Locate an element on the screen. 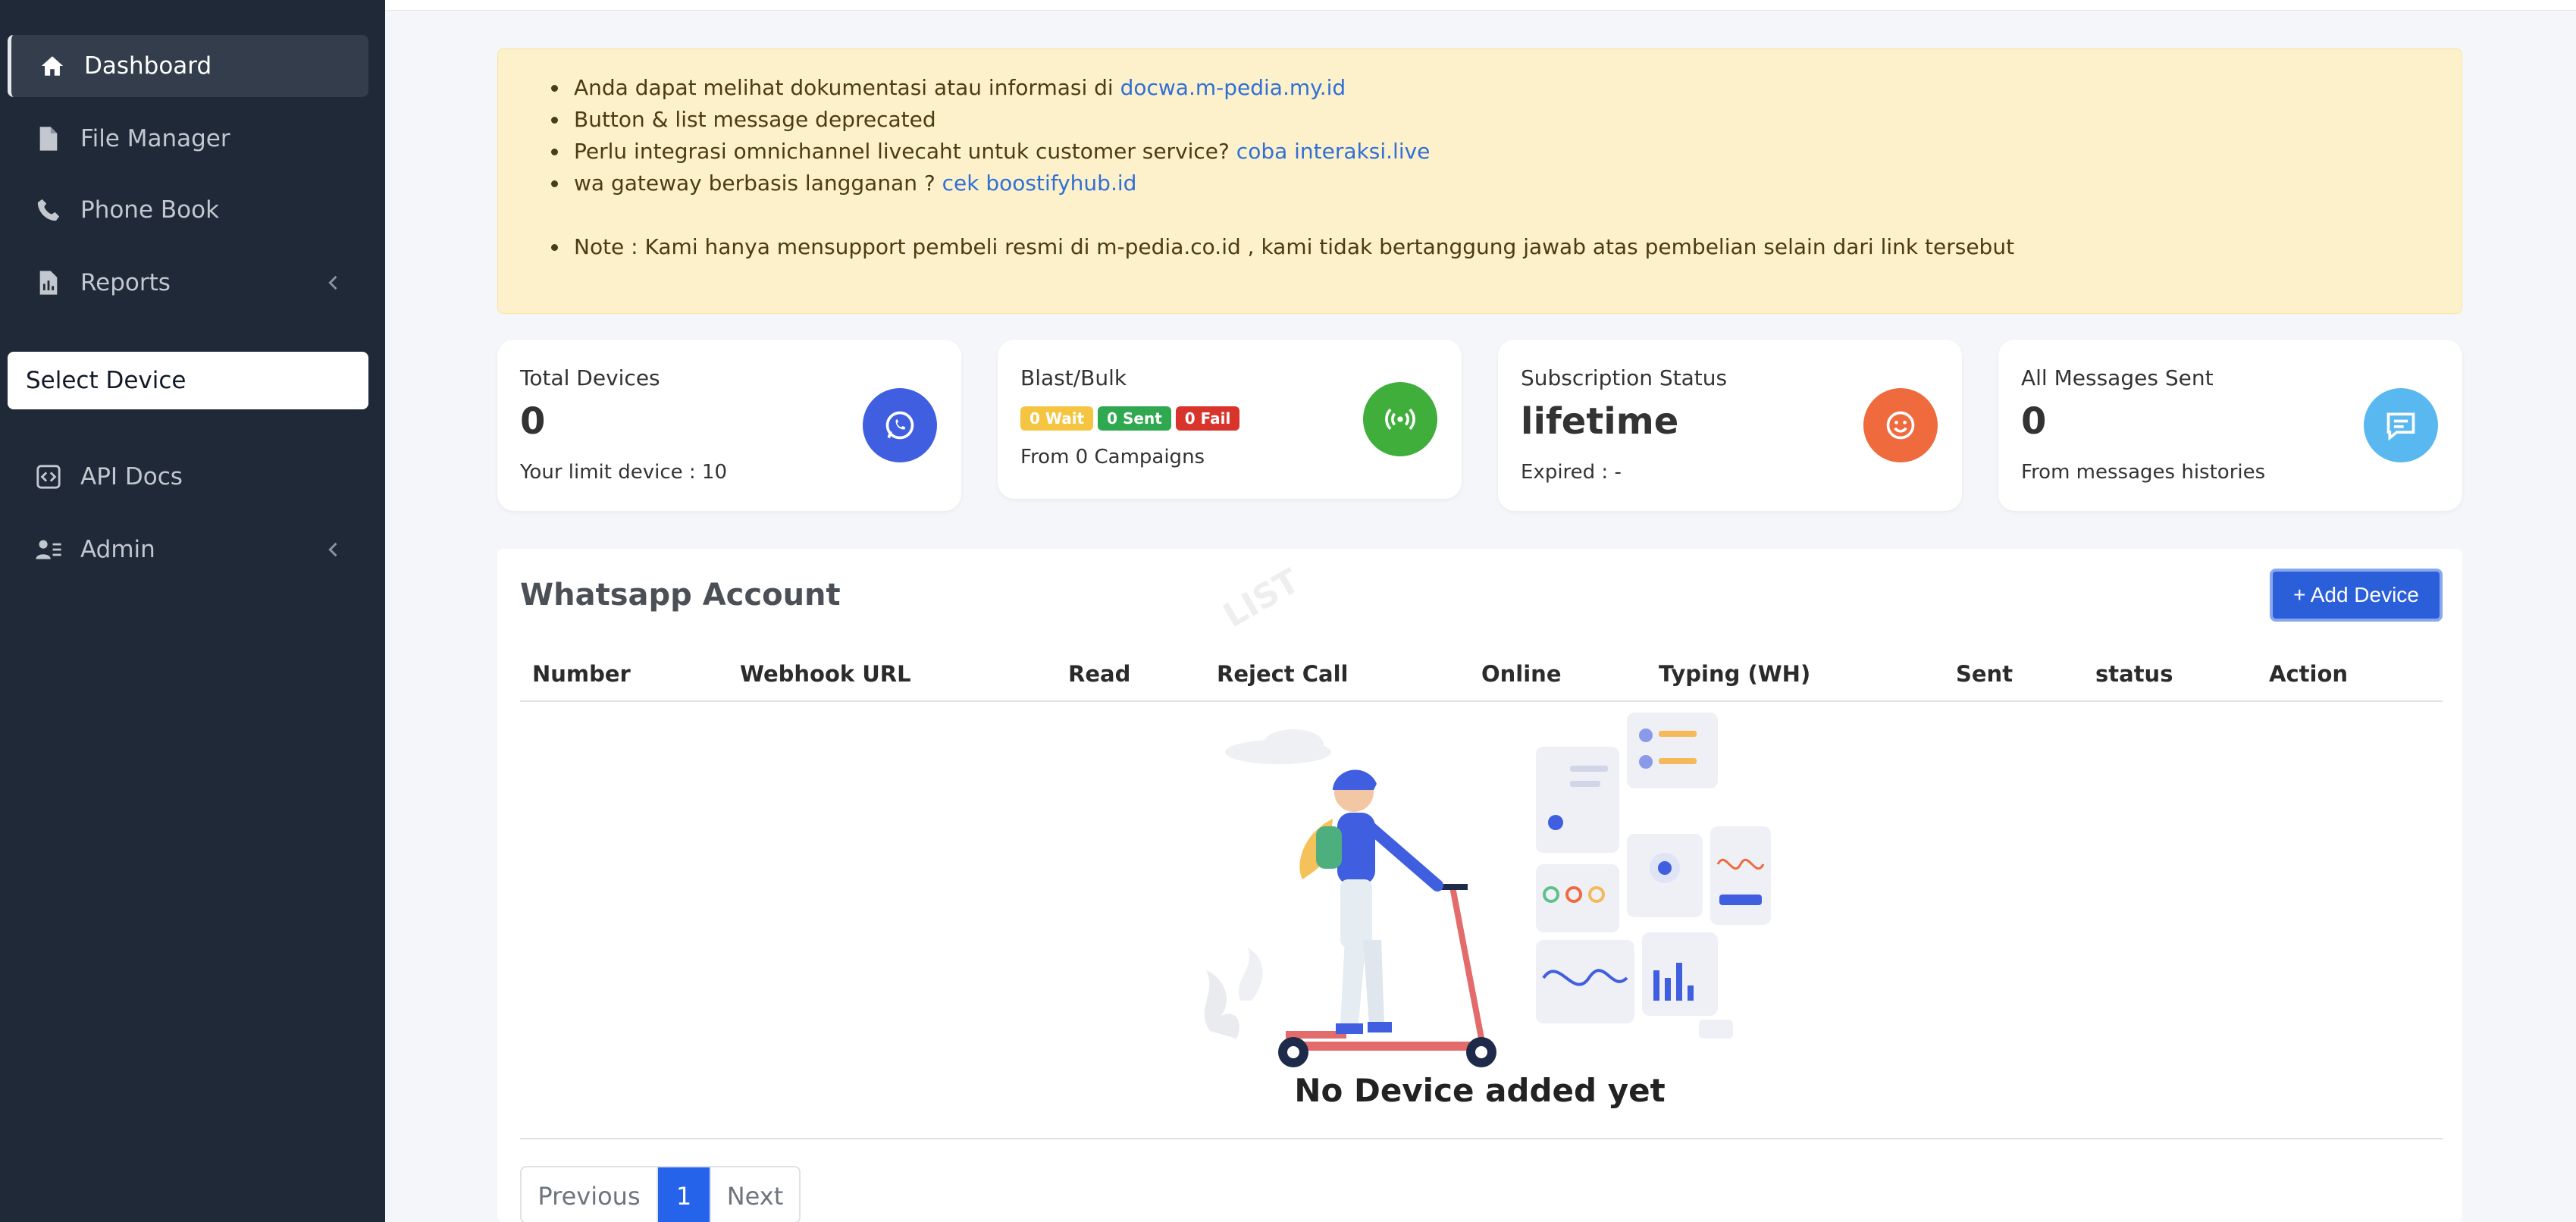  column-header-webhook: Webhook URL is located at coordinates (825, 674).